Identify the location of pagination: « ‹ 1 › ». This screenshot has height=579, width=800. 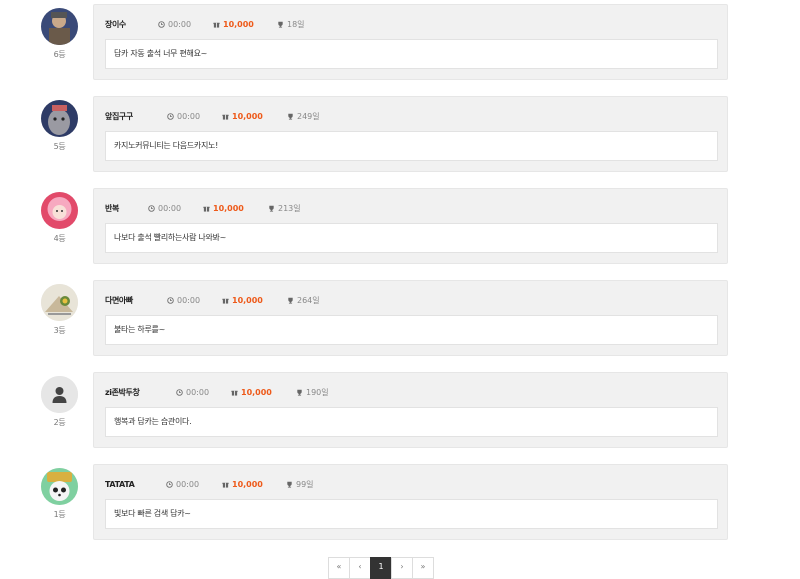
(381, 568).